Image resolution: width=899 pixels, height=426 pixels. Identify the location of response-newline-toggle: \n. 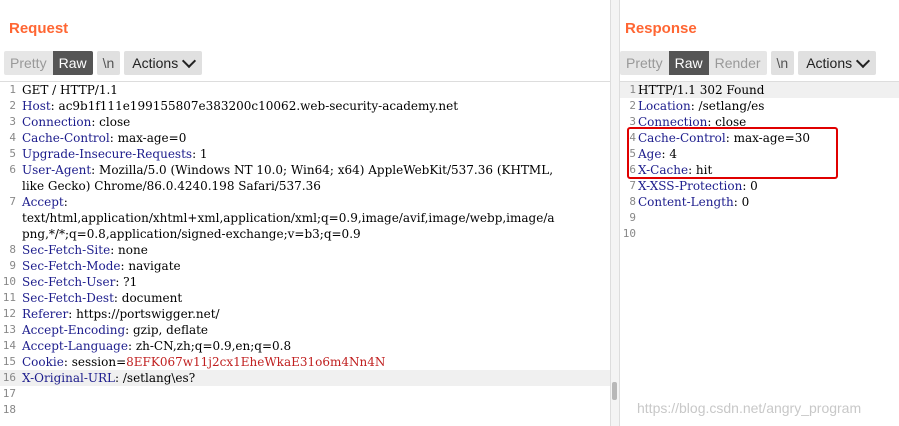
(782, 63).